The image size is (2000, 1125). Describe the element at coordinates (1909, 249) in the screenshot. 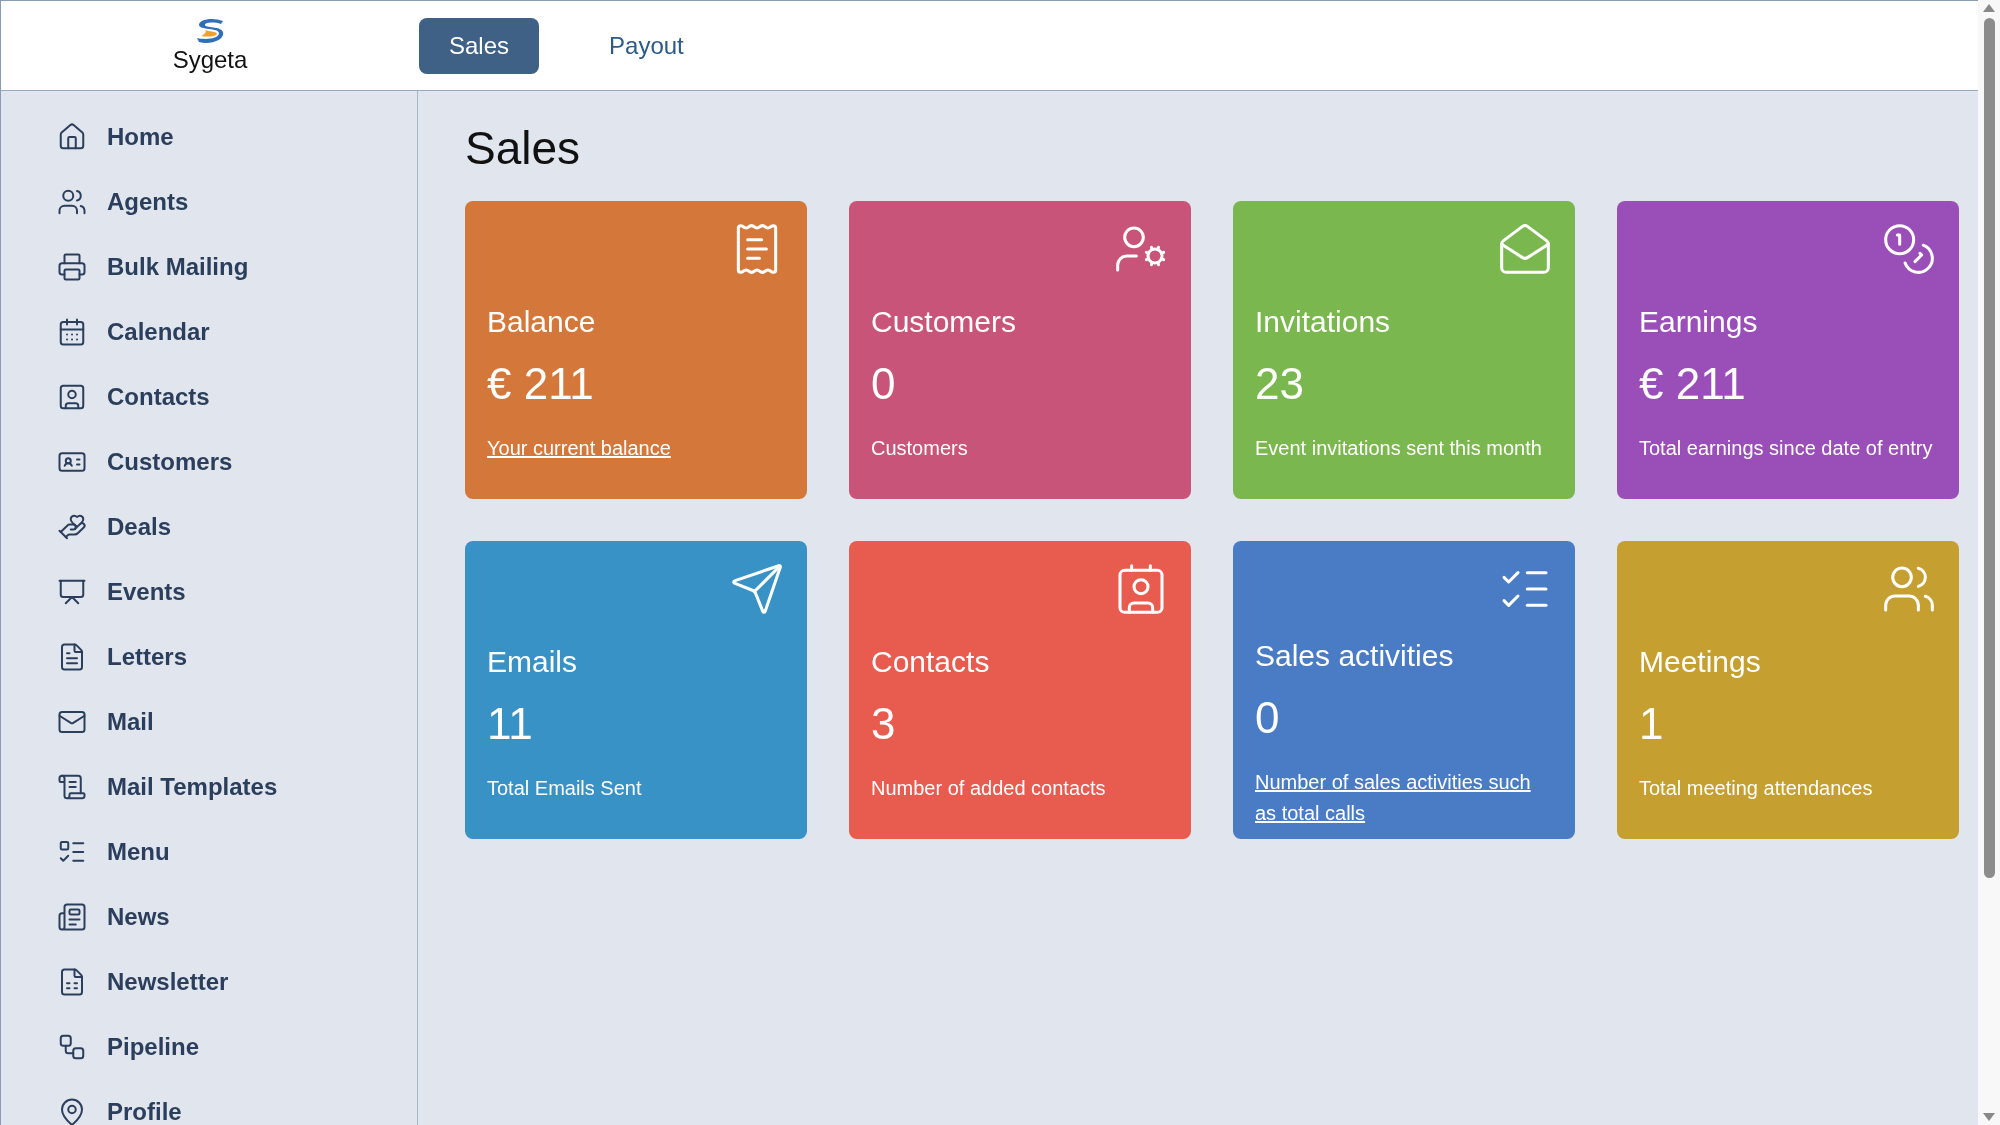

I see `coins-icon` at that location.